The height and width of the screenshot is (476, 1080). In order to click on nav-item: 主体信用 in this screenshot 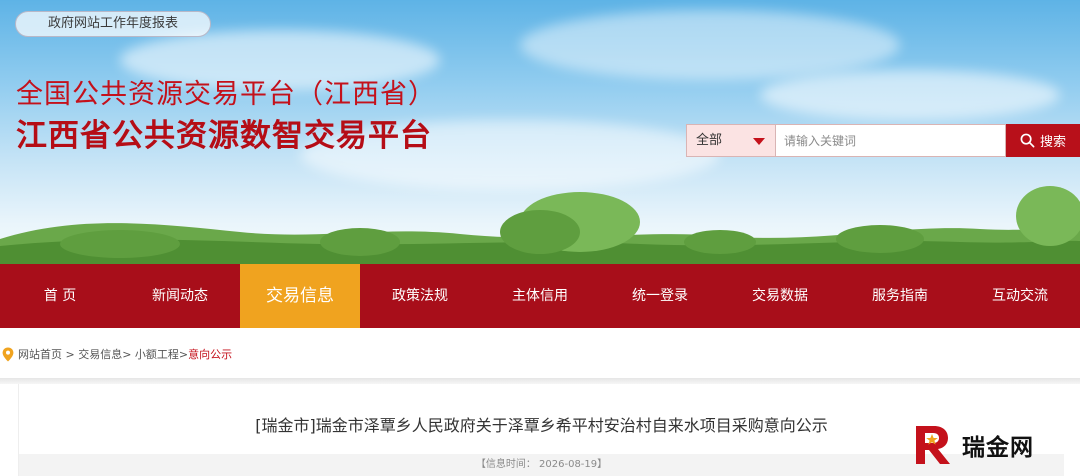, I will do `click(540, 296)`.